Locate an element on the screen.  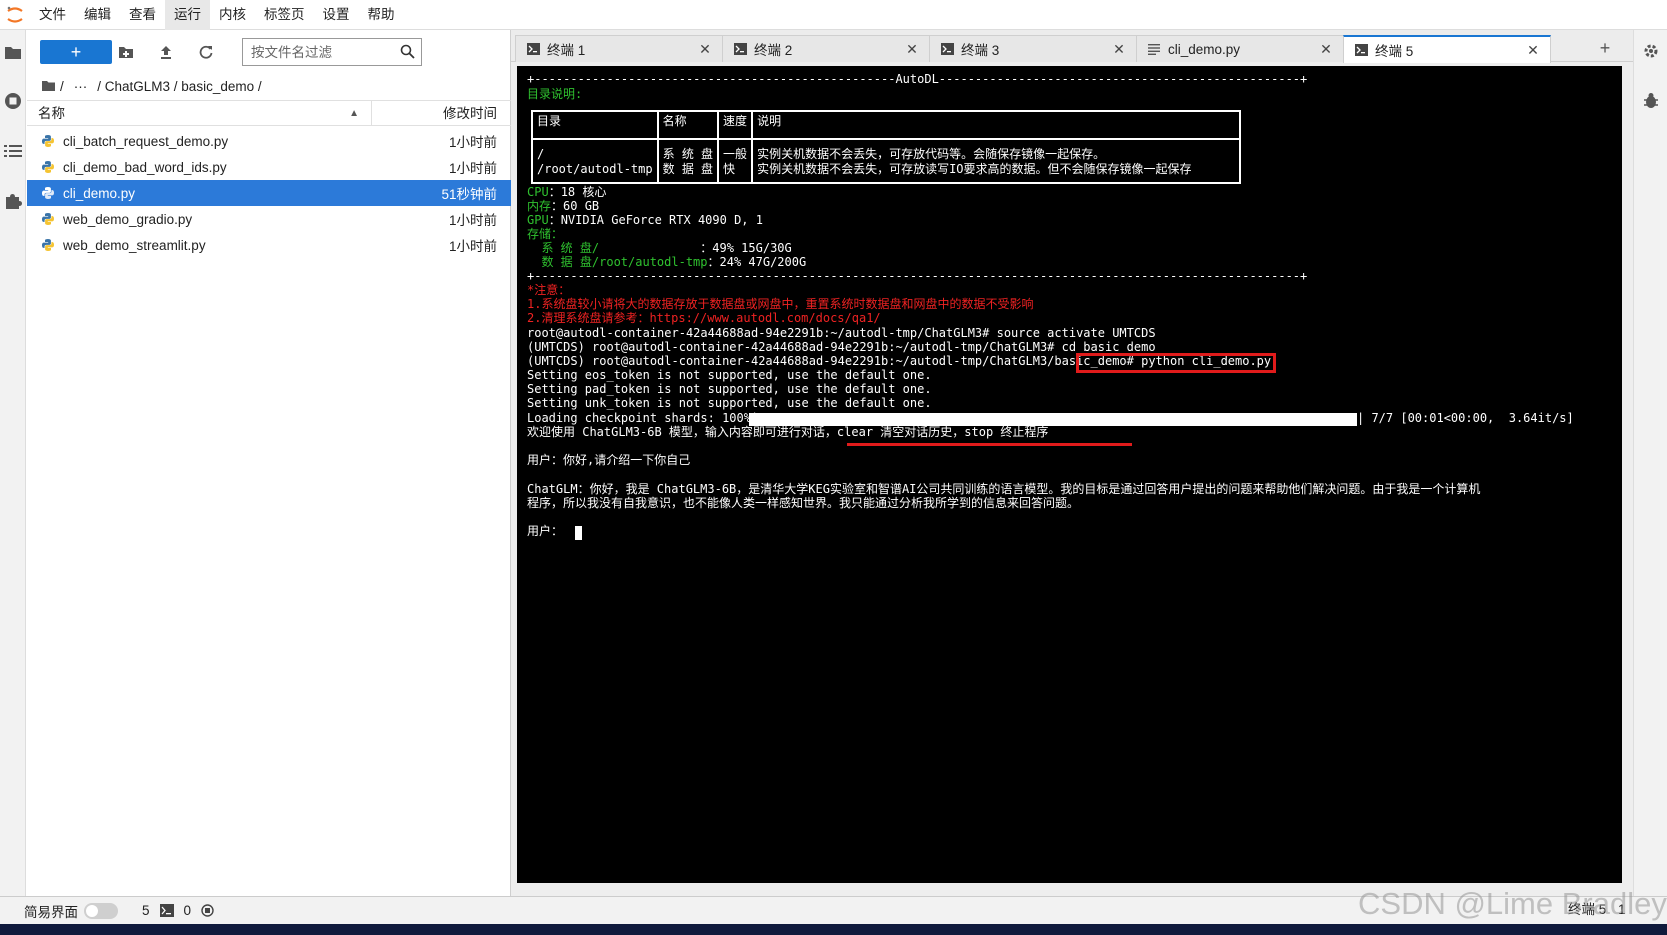
watermark: CSDN @Lime Bradley is located at coordinates (1512, 903).